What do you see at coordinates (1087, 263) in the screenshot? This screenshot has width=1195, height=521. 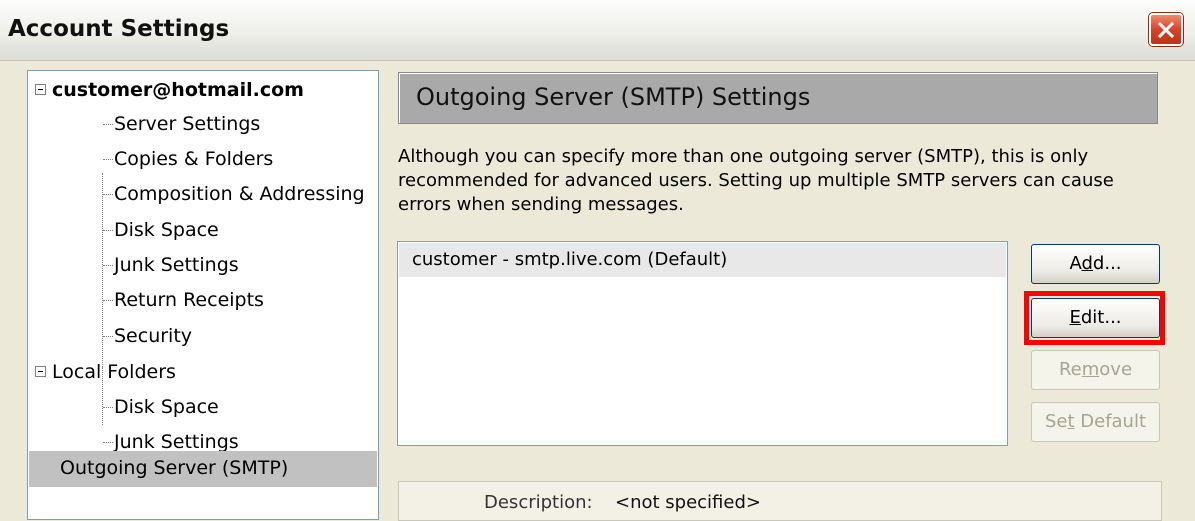 I see `accesskey: d` at bounding box center [1087, 263].